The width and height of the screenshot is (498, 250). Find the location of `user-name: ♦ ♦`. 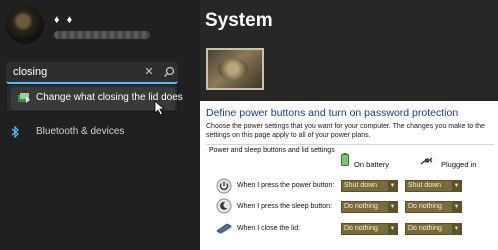

user-name: ♦ ♦ is located at coordinates (64, 20).